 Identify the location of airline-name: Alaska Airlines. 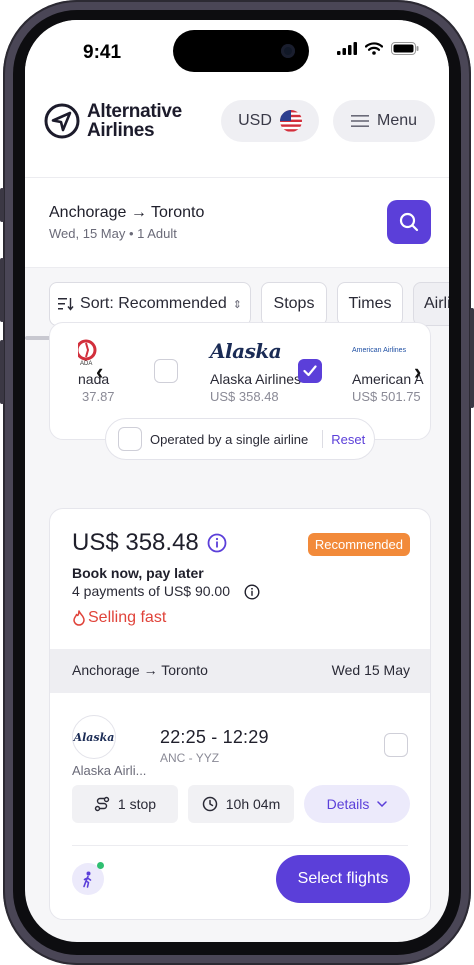
(256, 379).